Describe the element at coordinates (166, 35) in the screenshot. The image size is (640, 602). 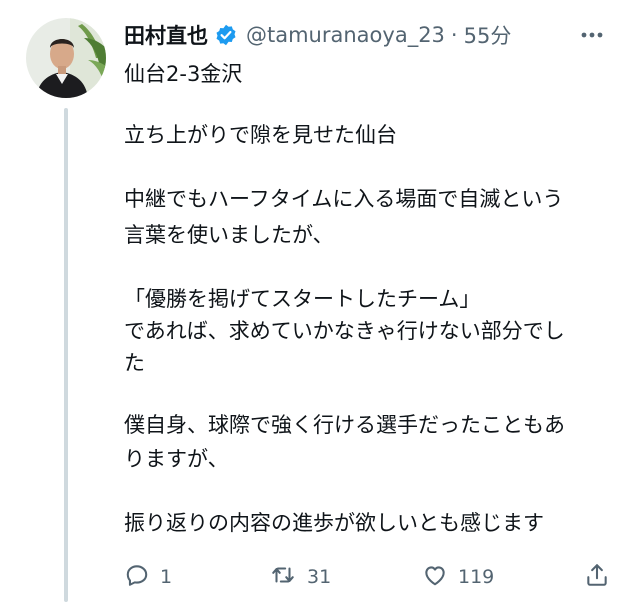
I see `display-name: 田村直也` at that location.